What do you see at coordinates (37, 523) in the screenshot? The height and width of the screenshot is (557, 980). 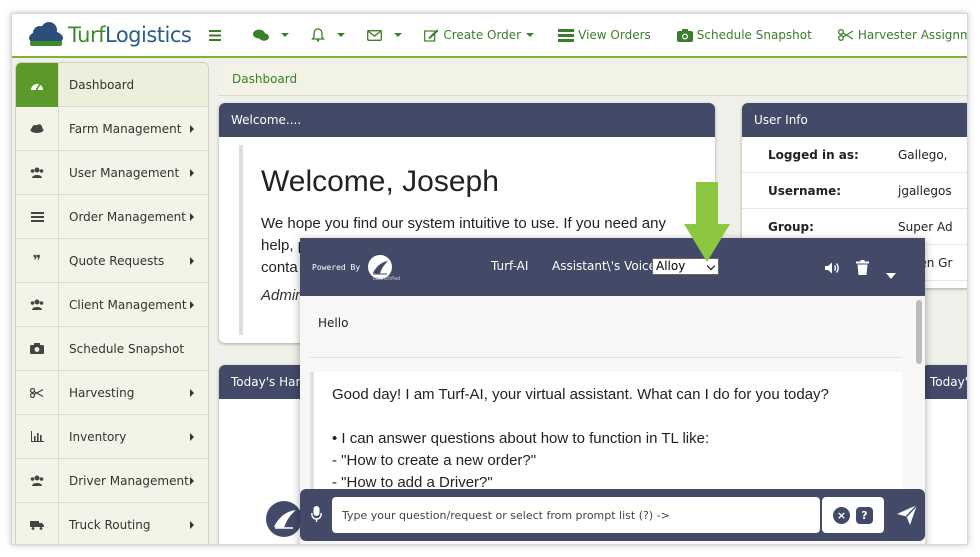 I see `truck-icon` at bounding box center [37, 523].